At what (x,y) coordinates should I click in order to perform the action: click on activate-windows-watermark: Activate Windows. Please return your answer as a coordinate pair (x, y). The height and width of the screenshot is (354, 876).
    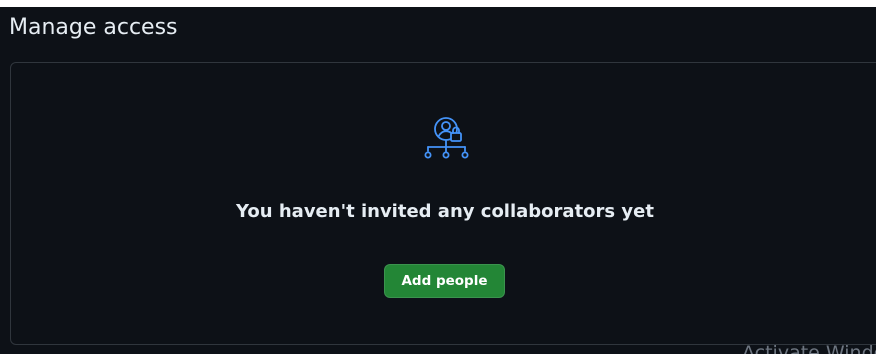
    Looking at the image, I should click on (809, 348).